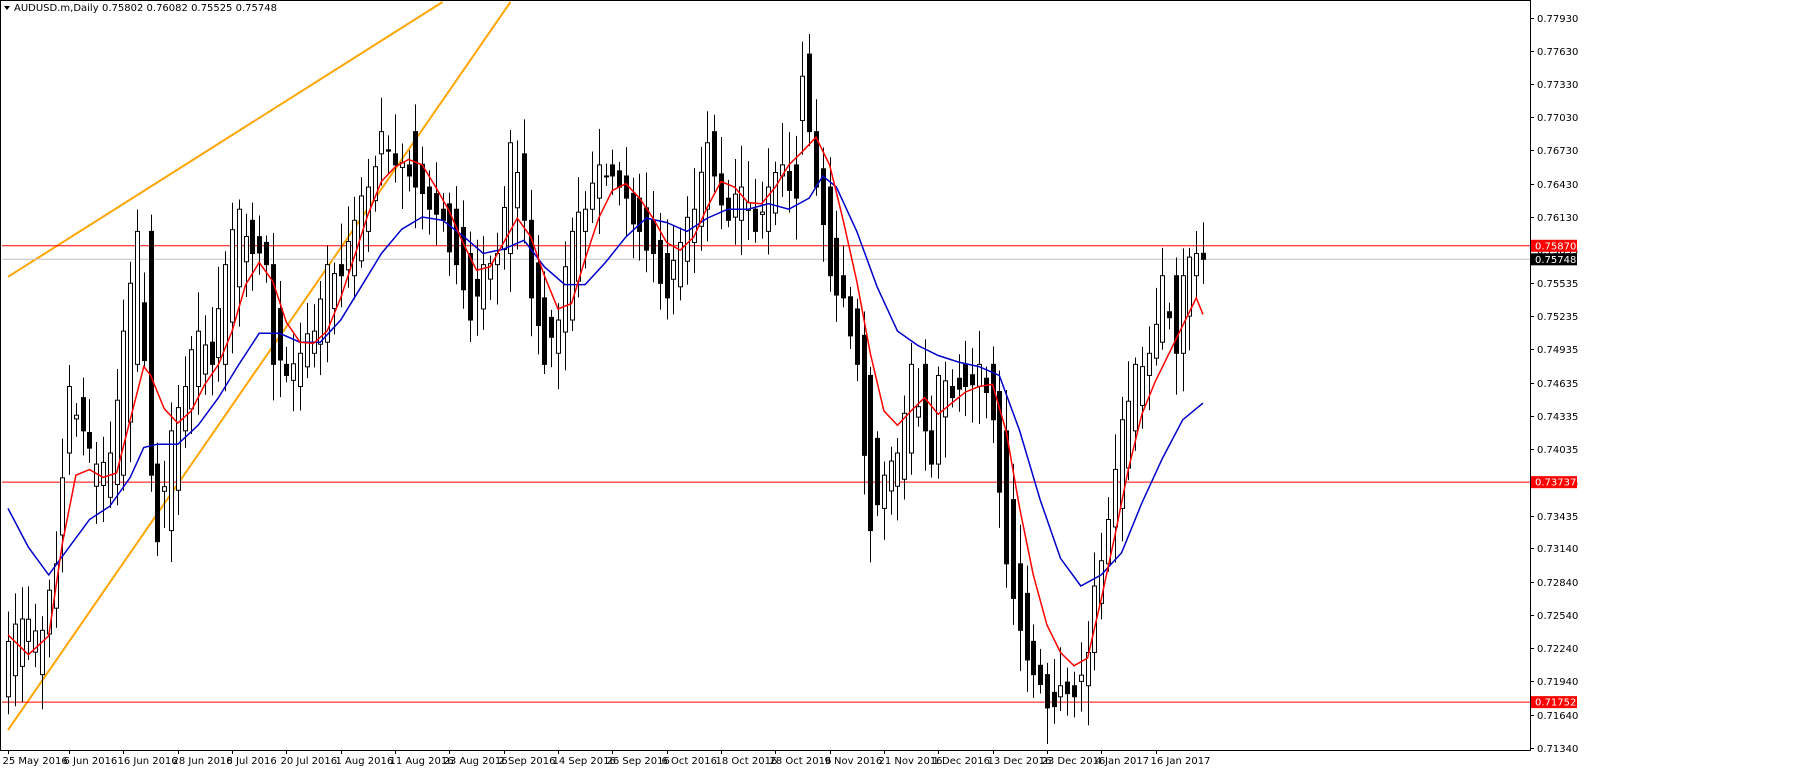  Describe the element at coordinates (56, 8) in the screenshot. I see `symbol-label: AUDUSD.m,Daily` at that location.